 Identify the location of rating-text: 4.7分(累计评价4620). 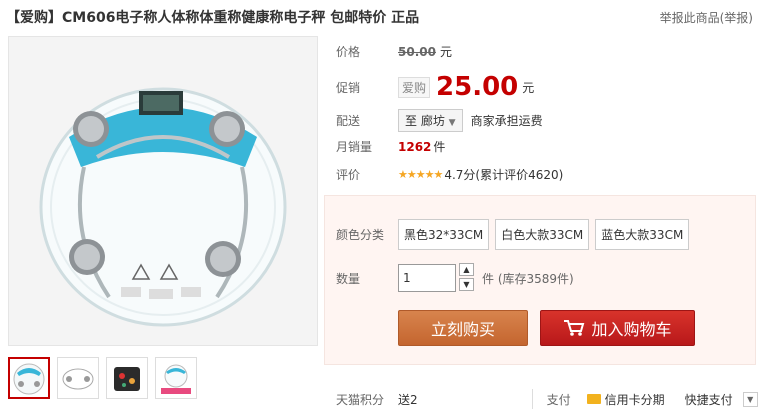
(503, 174).